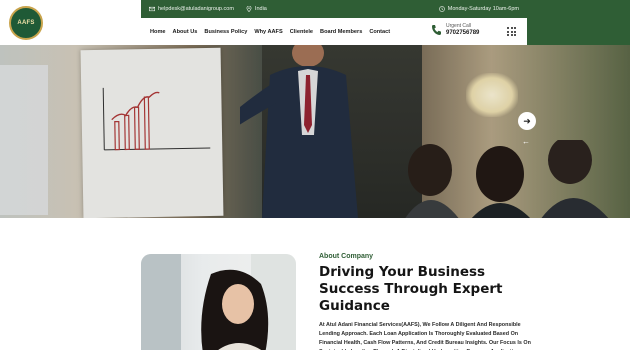 The image size is (630, 350). What do you see at coordinates (196, 9) in the screenshot?
I see `email-text: helpdesk@atuladanigroup.com` at bounding box center [196, 9].